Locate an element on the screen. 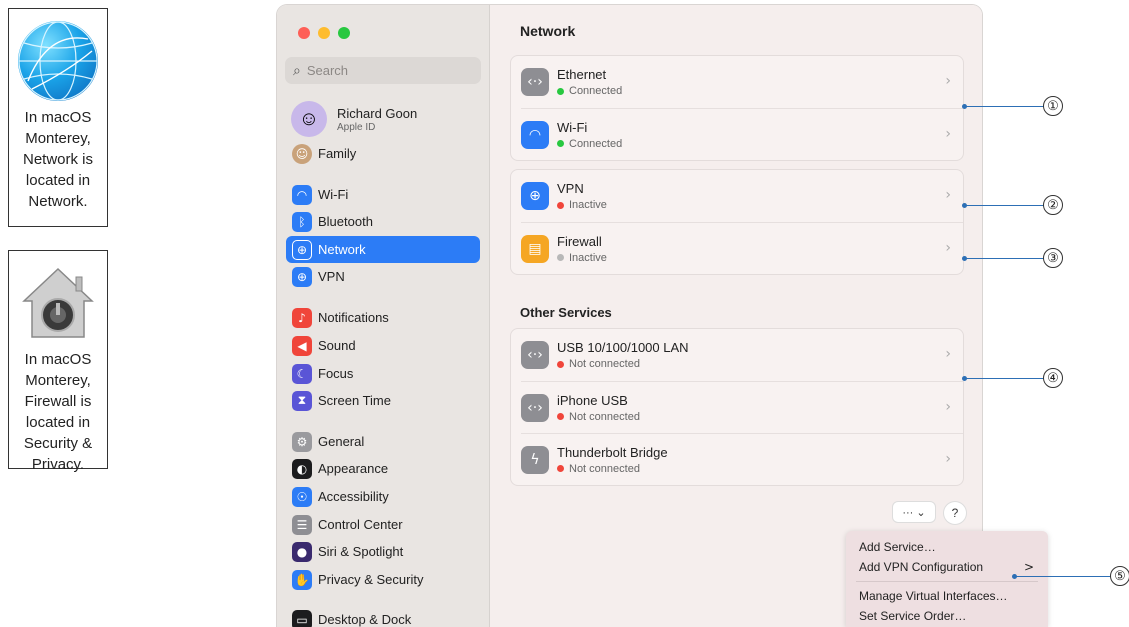  sidebar-item-label: Siri & Spotlight is located at coordinates (361, 551).